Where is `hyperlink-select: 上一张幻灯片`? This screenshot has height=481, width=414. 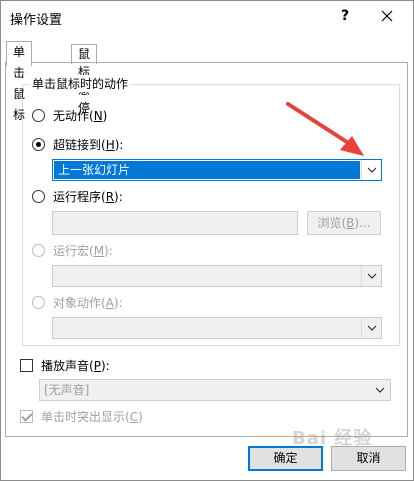
hyperlink-select: 上一张幻灯片 is located at coordinates (217, 170).